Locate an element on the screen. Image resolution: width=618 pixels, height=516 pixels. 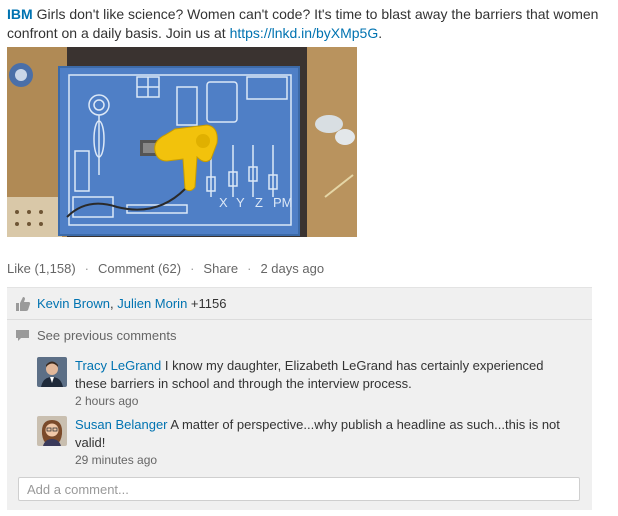
like-button: Like (1,158) is located at coordinates (41, 268).